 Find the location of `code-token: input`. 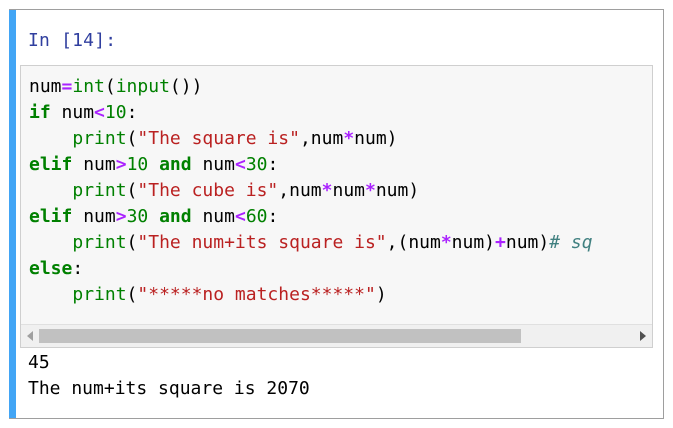

code-token: input is located at coordinates (142, 86).